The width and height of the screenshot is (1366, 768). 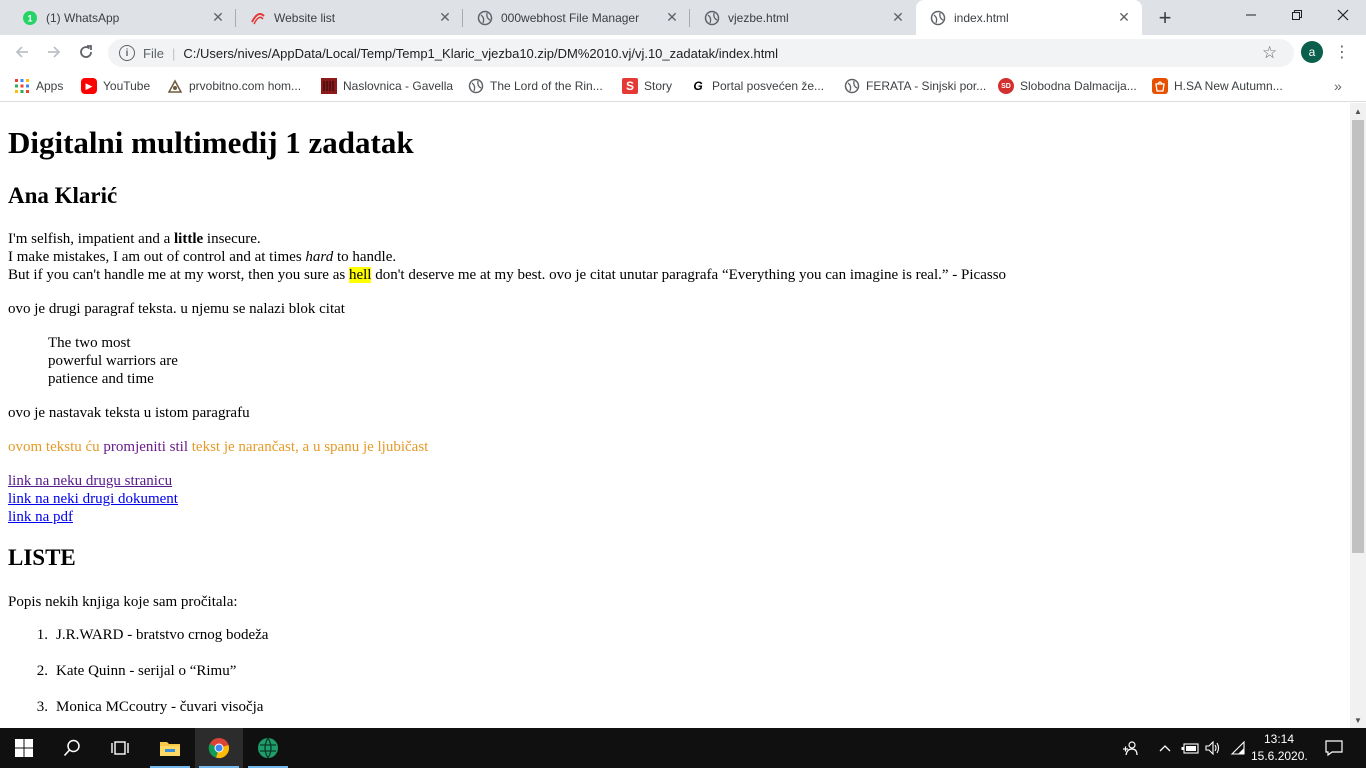 I want to click on taskbar-clock: 13:14 15.6.2020., so click(x=1279, y=748).